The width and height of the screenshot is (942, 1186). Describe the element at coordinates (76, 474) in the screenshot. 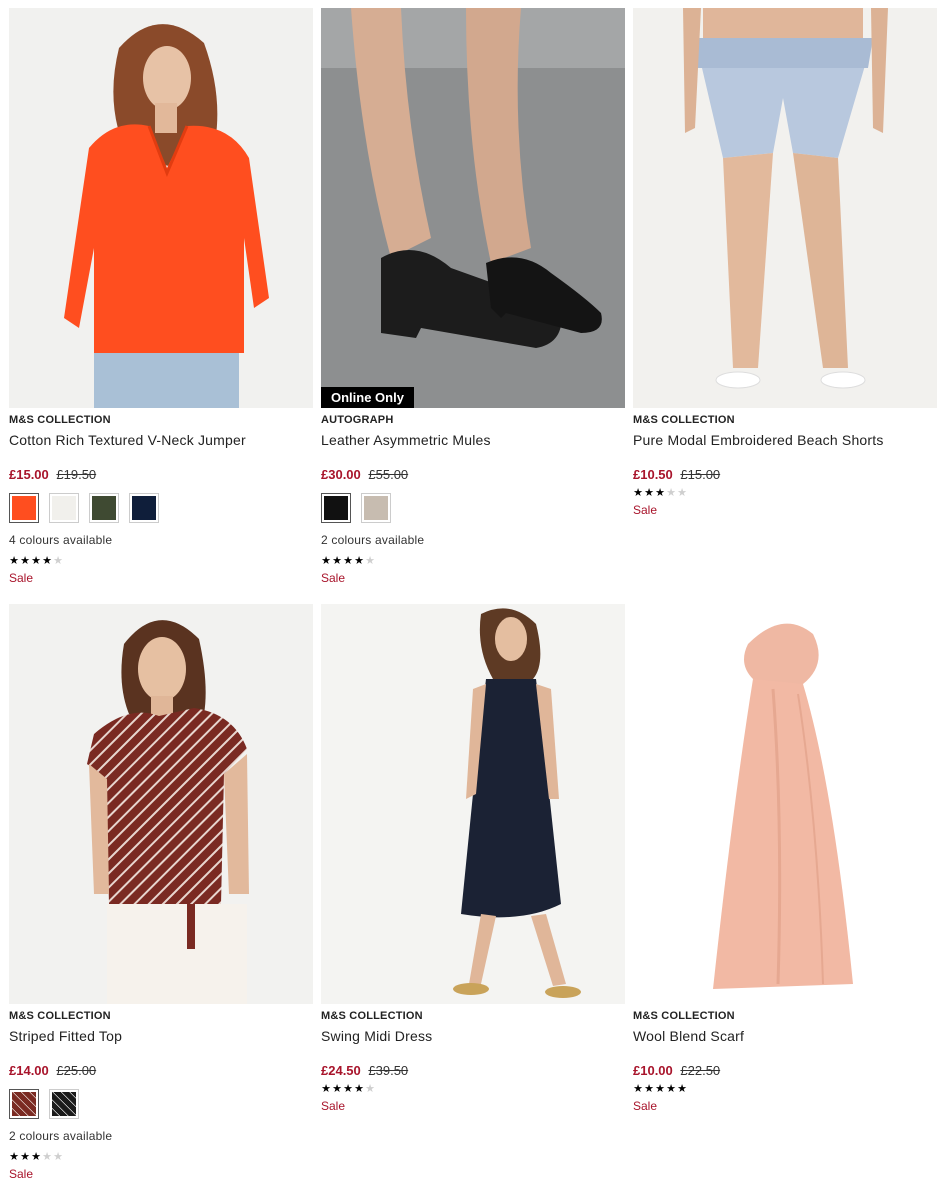

I see `price-was: £19.50` at that location.